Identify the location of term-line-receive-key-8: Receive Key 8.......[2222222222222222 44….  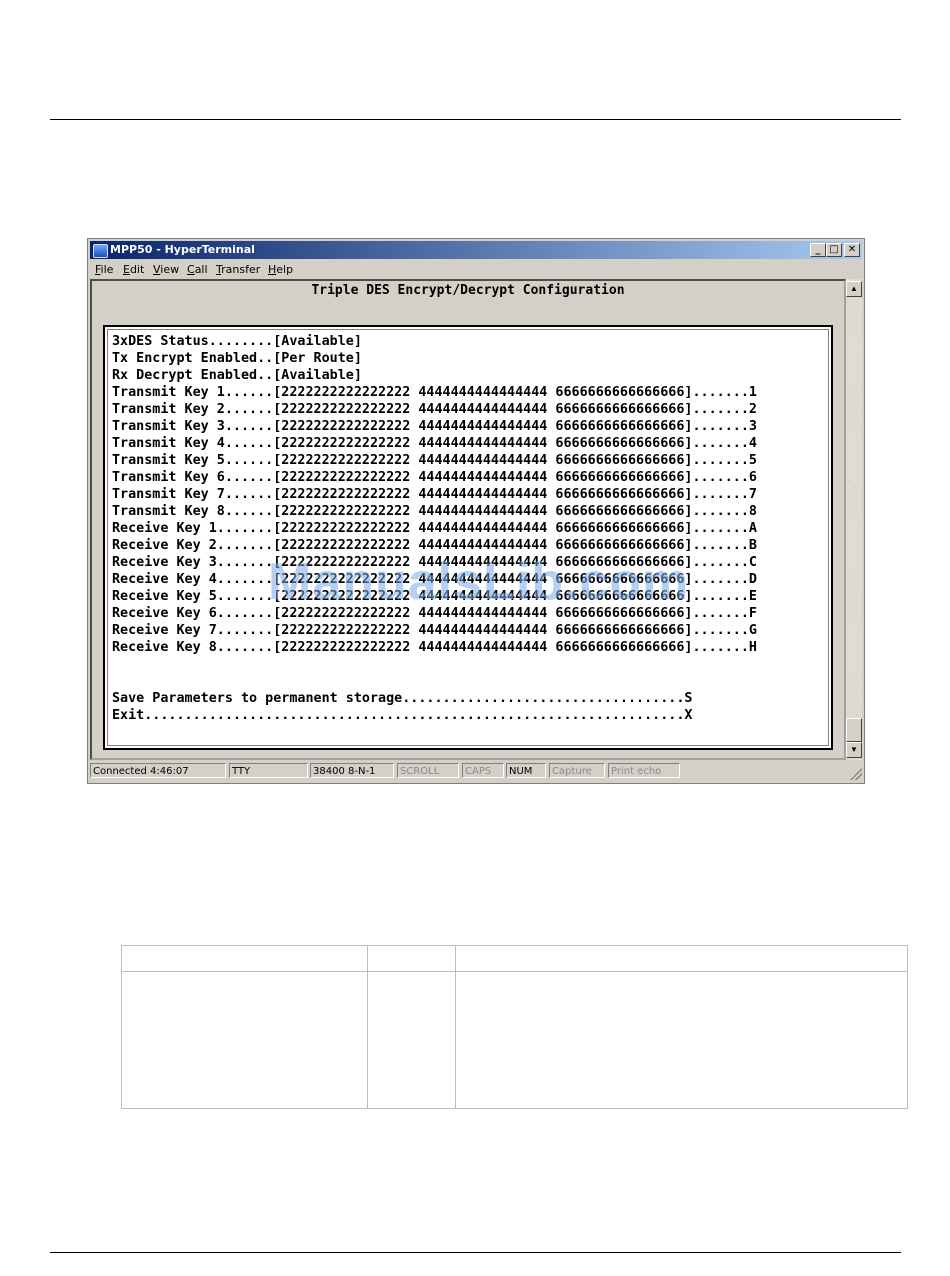
(434, 647).